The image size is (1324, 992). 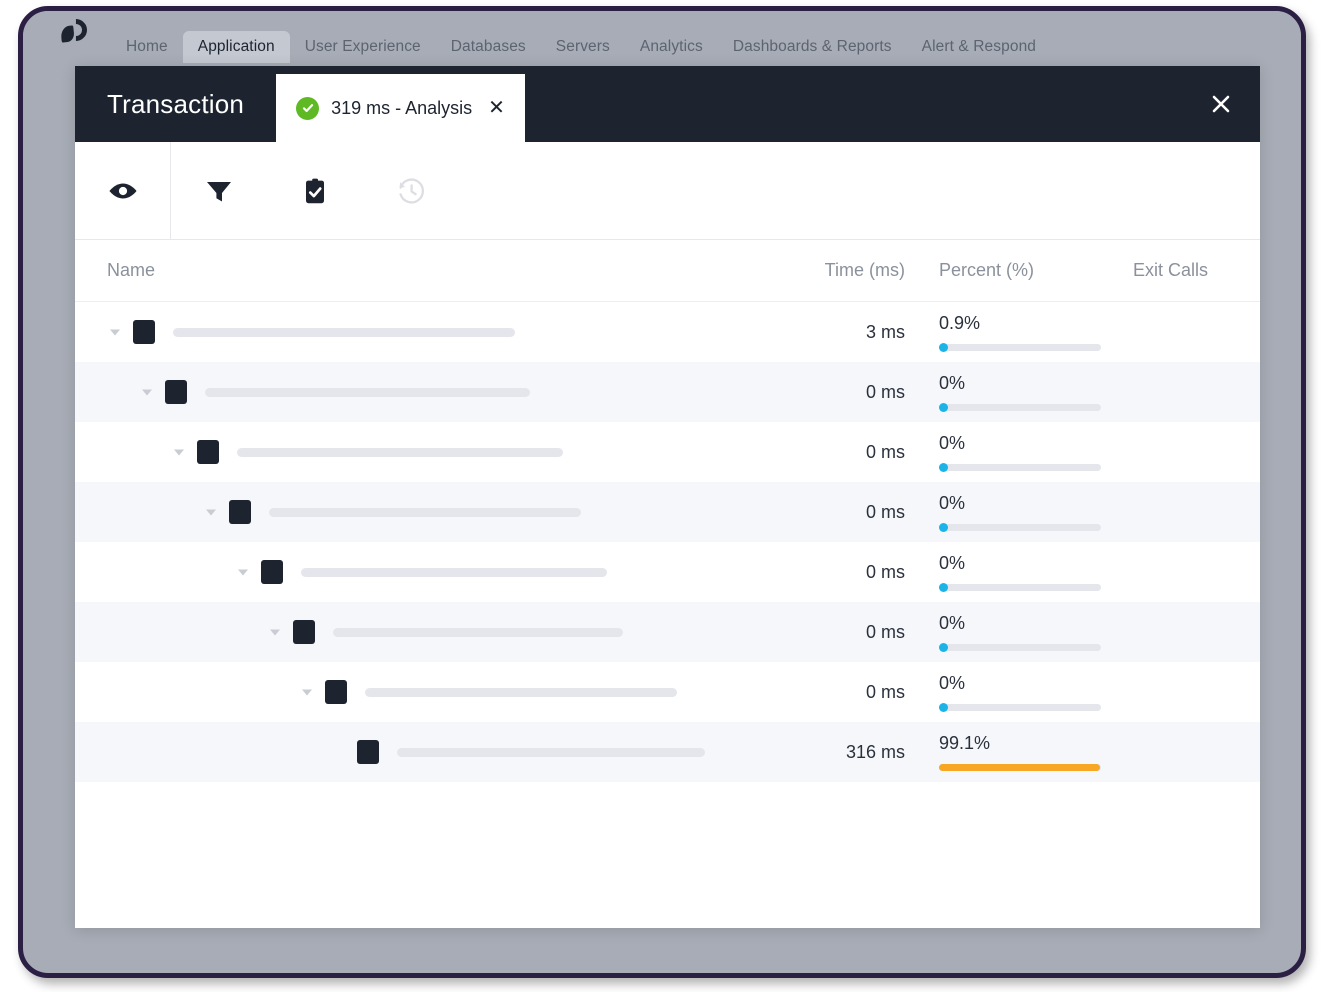 What do you see at coordinates (583, 47) in the screenshot?
I see `nav-item-servers: Servers` at bounding box center [583, 47].